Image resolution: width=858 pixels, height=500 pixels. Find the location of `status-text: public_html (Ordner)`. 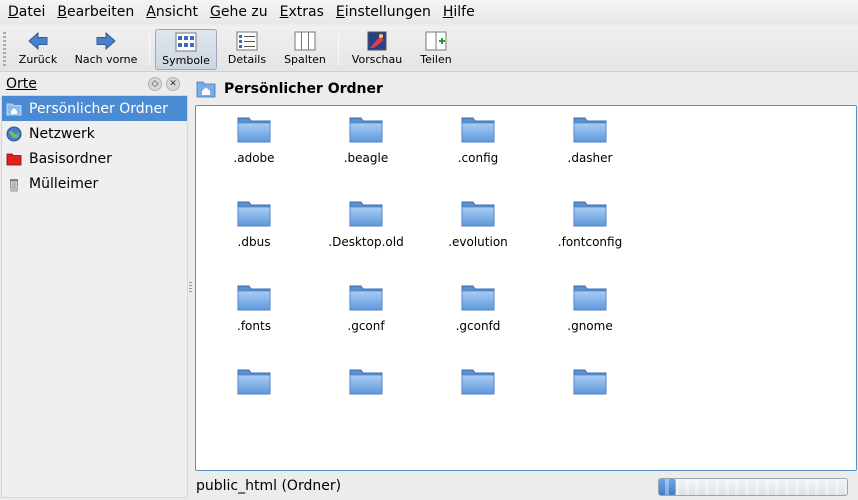

status-text: public_html (Ordner) is located at coordinates (269, 486).